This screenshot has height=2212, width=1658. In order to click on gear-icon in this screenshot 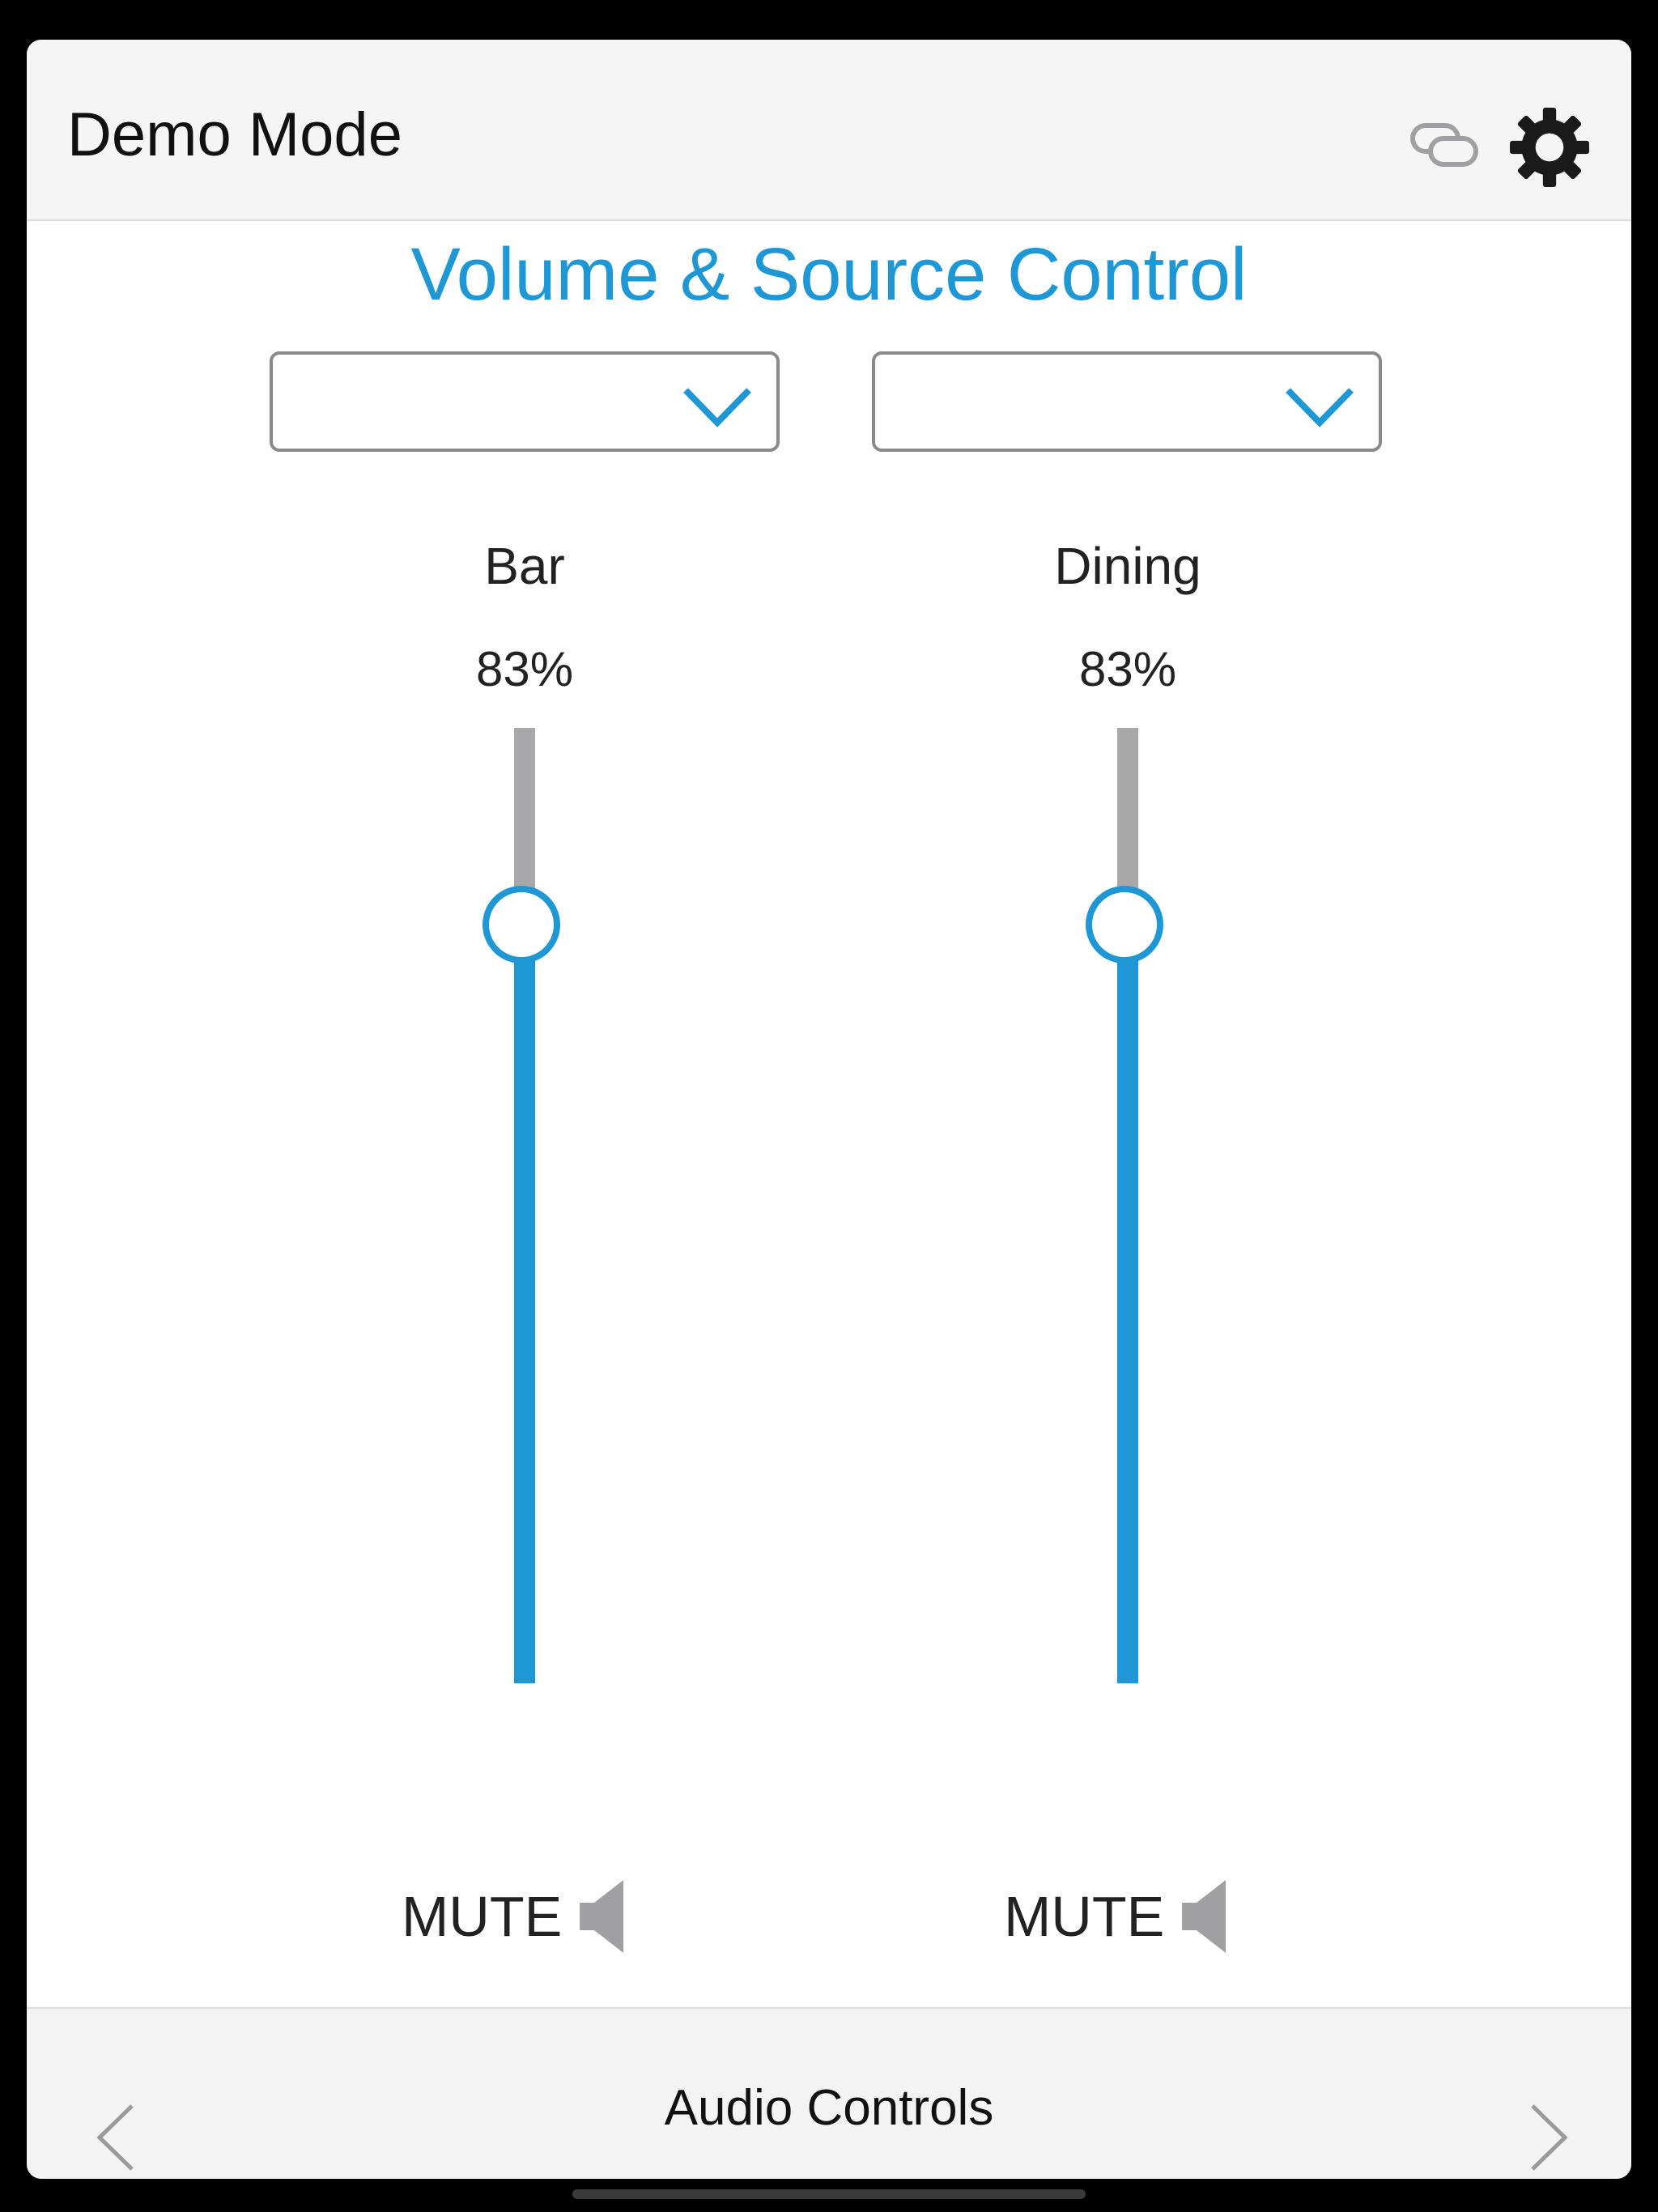, I will do `click(1549, 147)`.